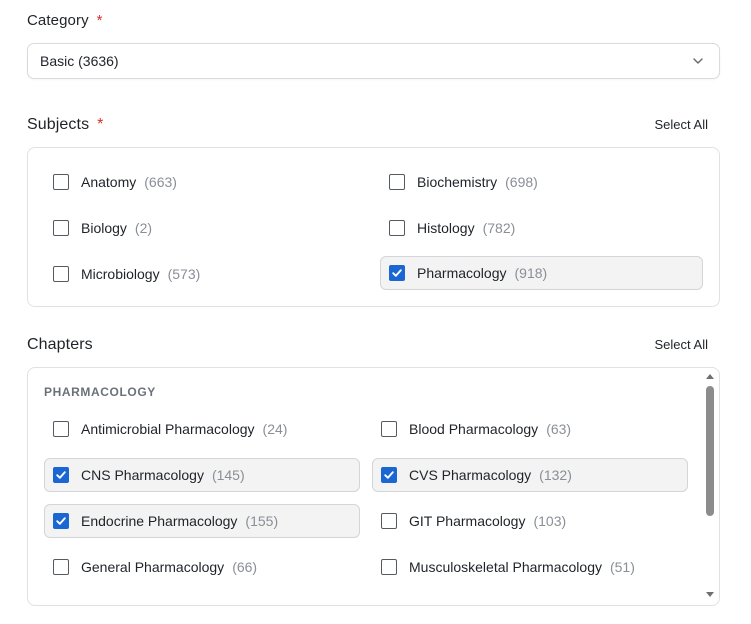 The height and width of the screenshot is (624, 751). Describe the element at coordinates (622, 567) in the screenshot. I see `chapter-count: (51)` at that location.